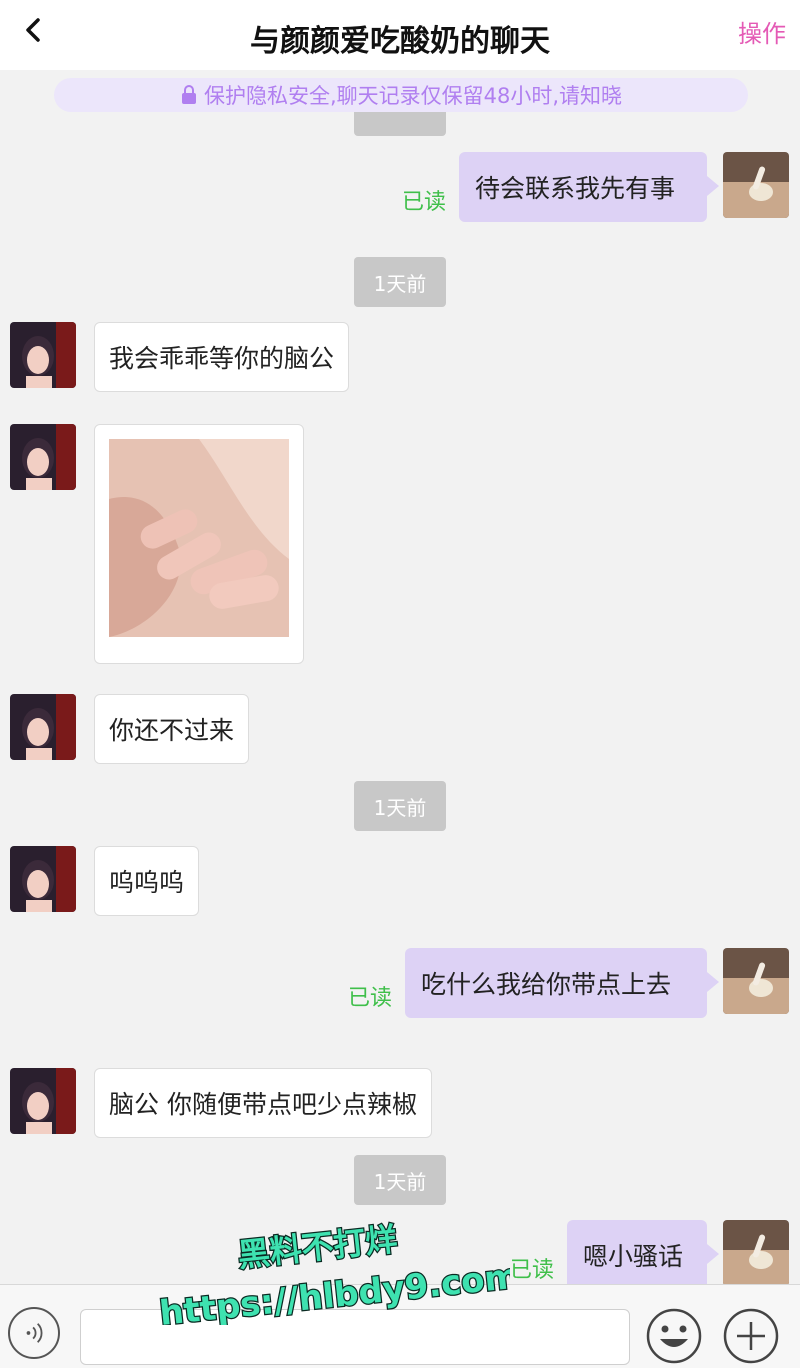 This screenshot has height=1368, width=800. Describe the element at coordinates (400, 124) in the screenshot. I see `time-divider` at that location.